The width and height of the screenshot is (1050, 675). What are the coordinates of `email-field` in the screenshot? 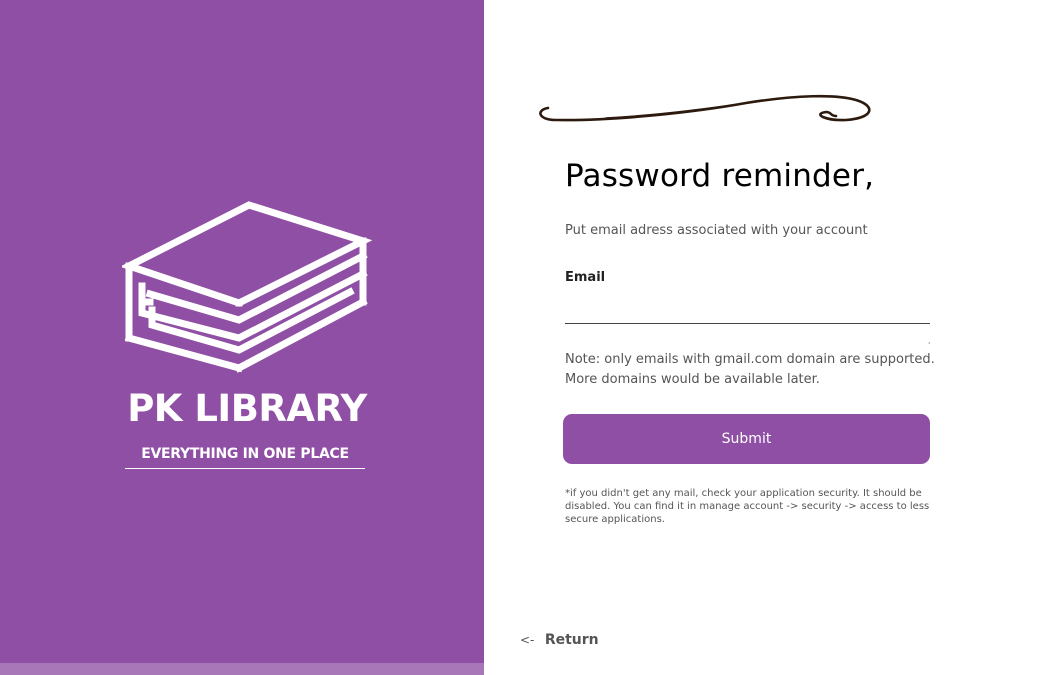 It's located at (747, 310).